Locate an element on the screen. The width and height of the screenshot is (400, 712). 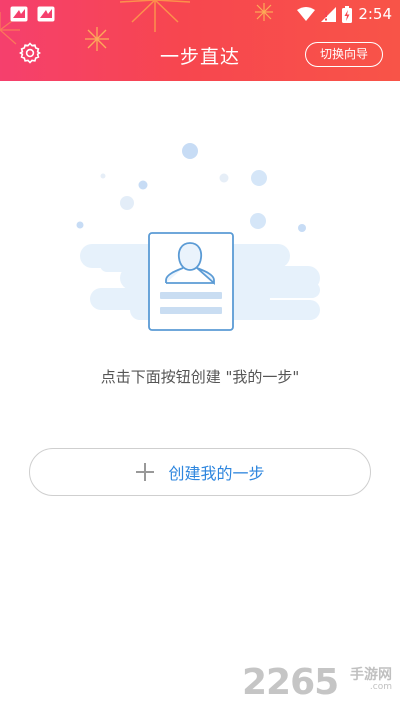
status-icons: 2:54 is located at coordinates (344, 14).